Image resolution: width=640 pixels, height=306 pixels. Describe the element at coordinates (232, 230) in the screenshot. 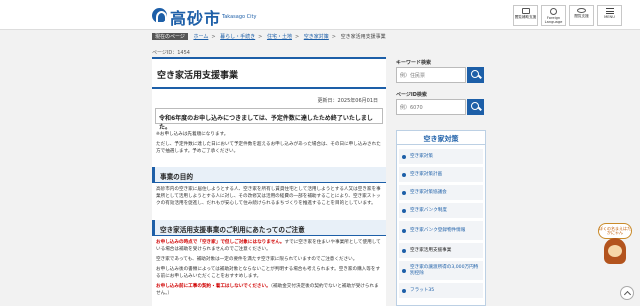

I see `section-caution-title: 空き家活用支援事業のご利用にあたってのご注意` at that location.